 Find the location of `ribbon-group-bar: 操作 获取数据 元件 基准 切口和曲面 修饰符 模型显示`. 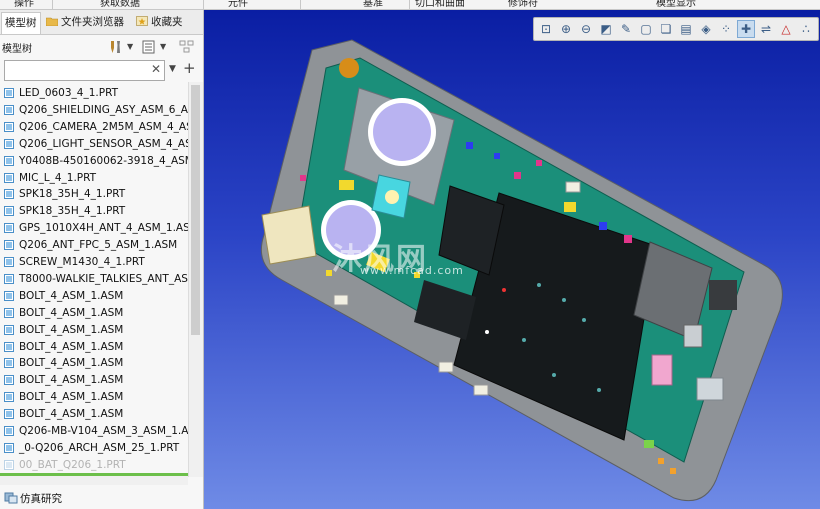

ribbon-group-bar: 操作 获取数据 元件 基准 切口和曲面 修饰符 模型显示 is located at coordinates (410, 5).